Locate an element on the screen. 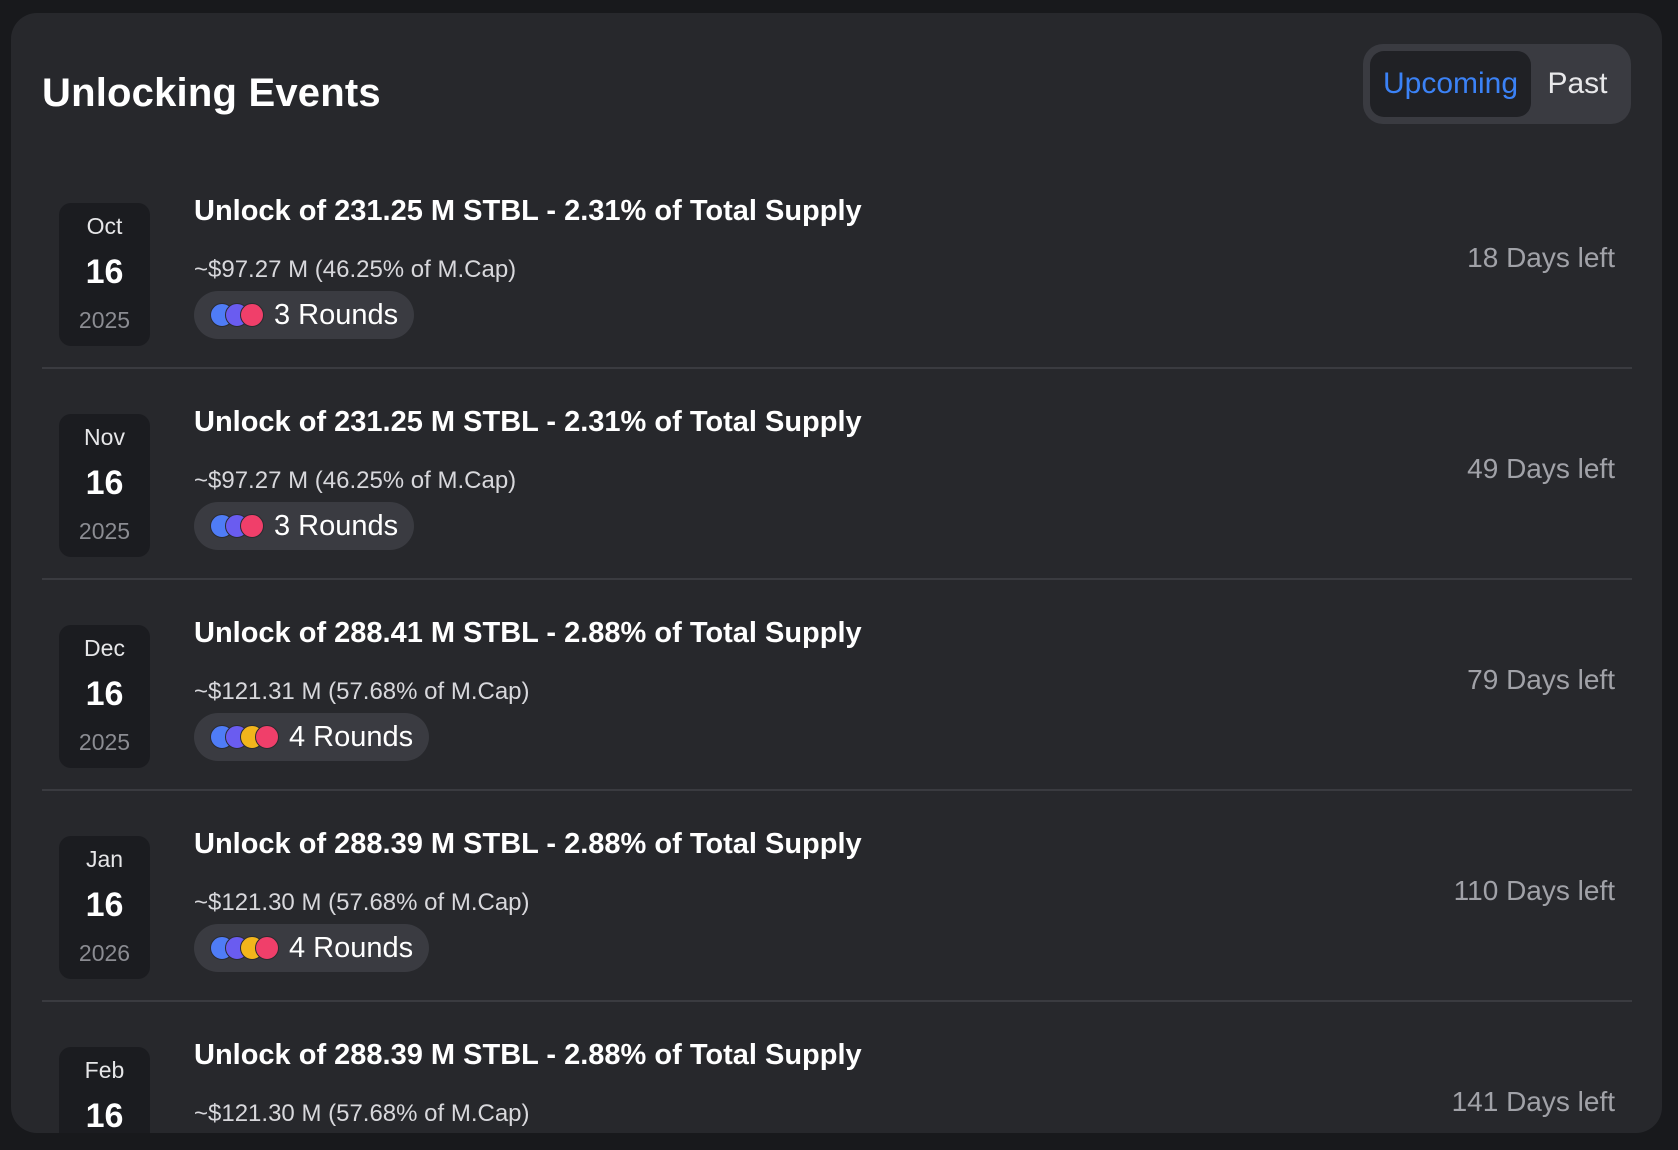 This screenshot has height=1150, width=1678. date-month: Jan is located at coordinates (104, 859).